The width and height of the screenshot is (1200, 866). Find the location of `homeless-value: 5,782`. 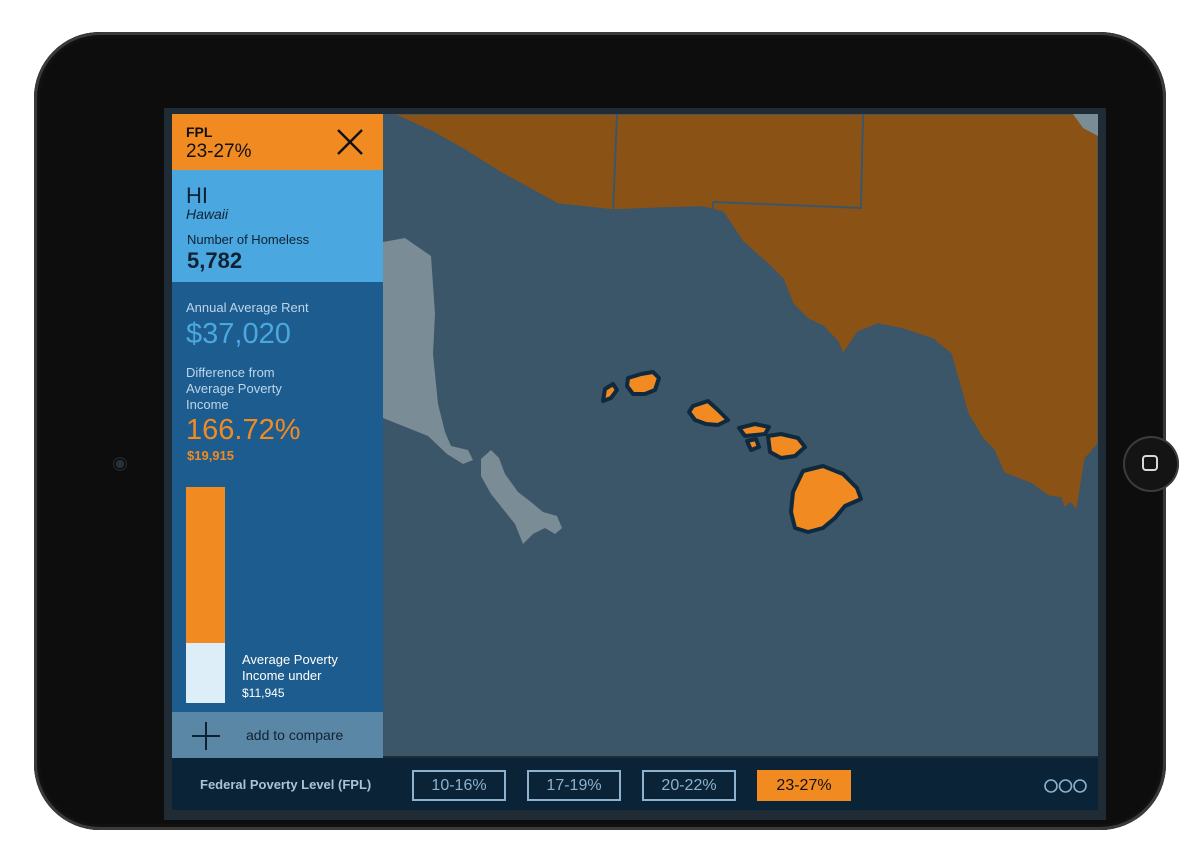

homeless-value: 5,782 is located at coordinates (215, 260).